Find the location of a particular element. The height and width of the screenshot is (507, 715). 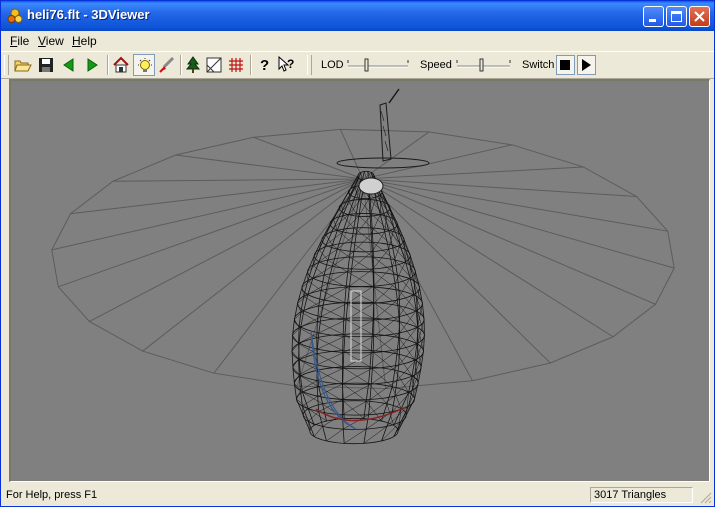

status-message: For Help, press F1 is located at coordinates (52, 495).